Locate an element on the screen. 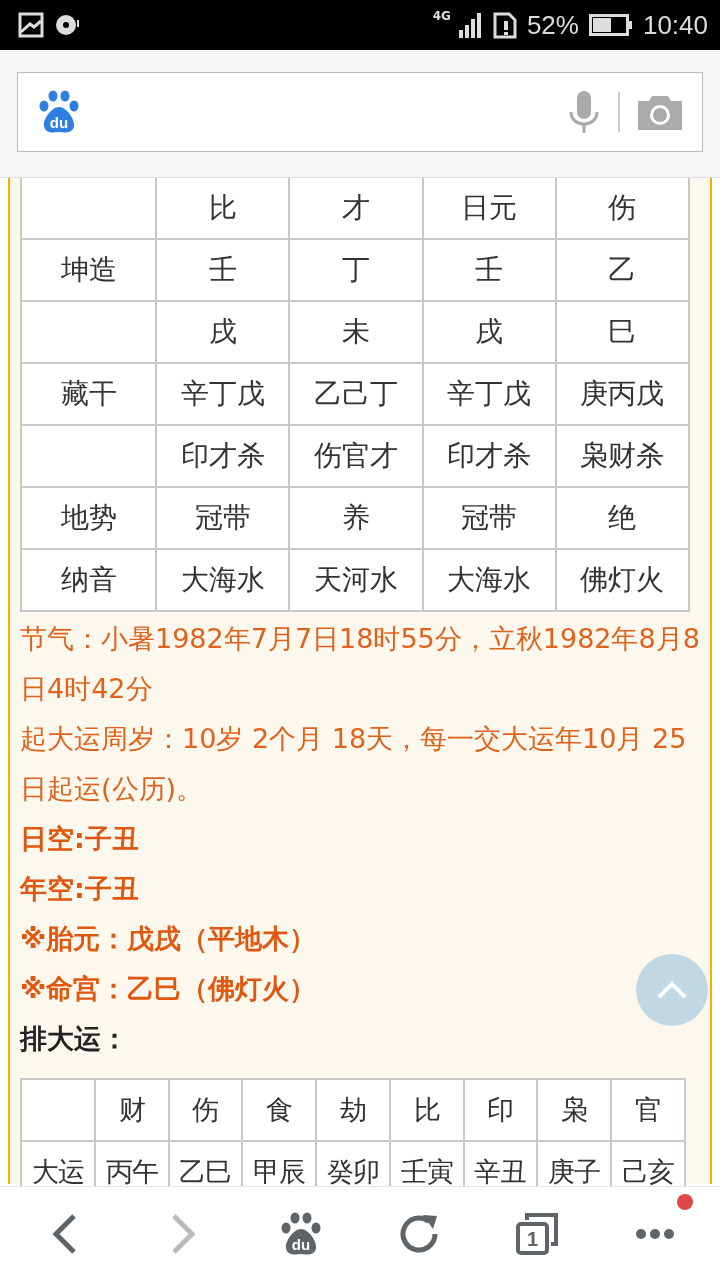 This screenshot has width=720, height=1280. row-label: 藏干 is located at coordinates (88, 394).